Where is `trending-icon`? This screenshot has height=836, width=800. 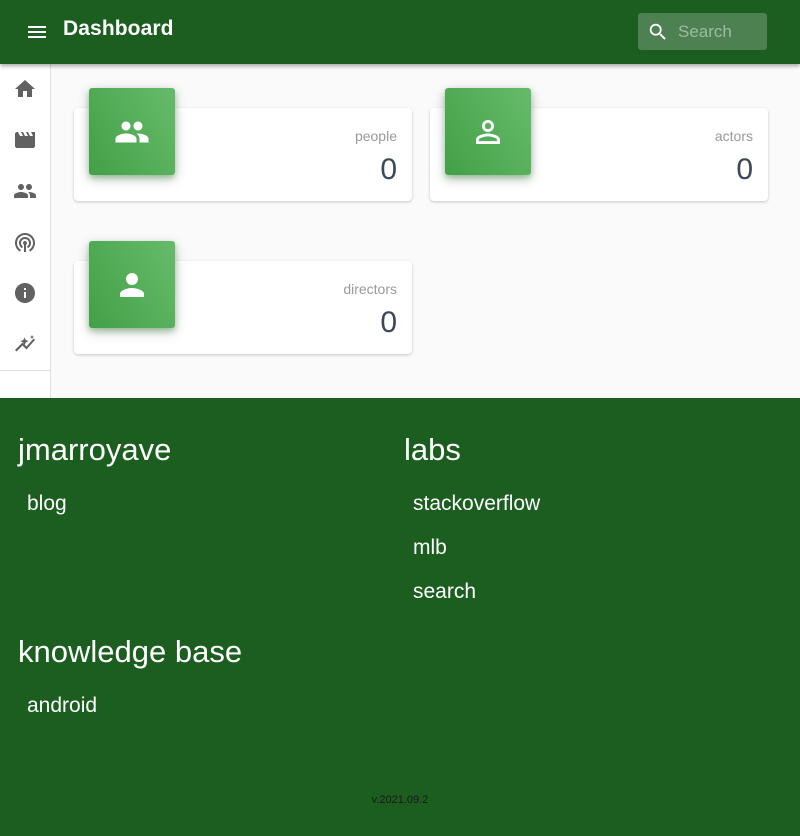 trending-icon is located at coordinates (25, 343).